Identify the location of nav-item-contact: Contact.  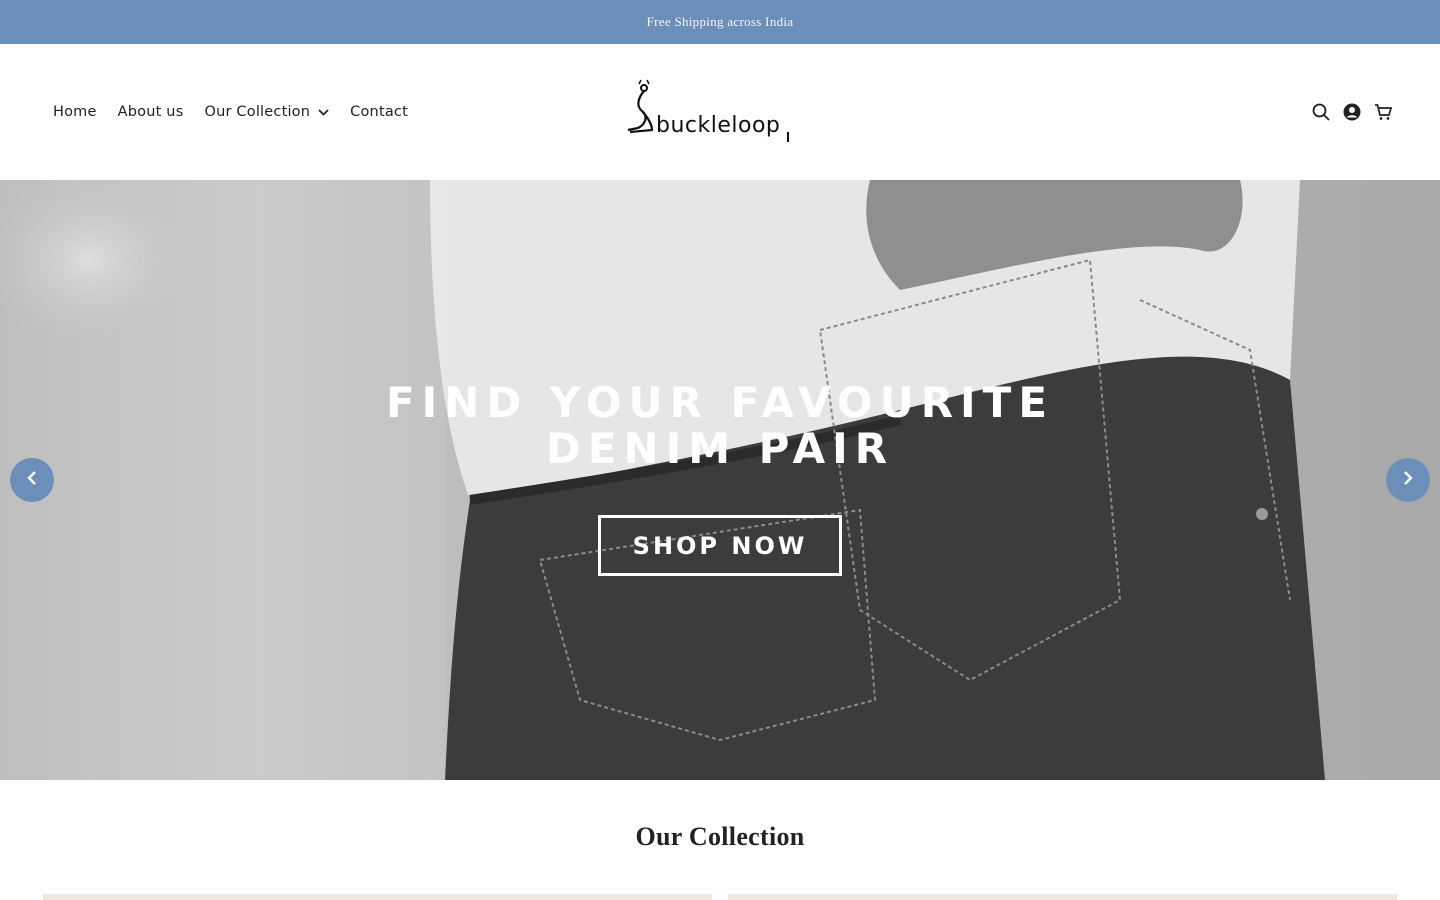
(379, 112).